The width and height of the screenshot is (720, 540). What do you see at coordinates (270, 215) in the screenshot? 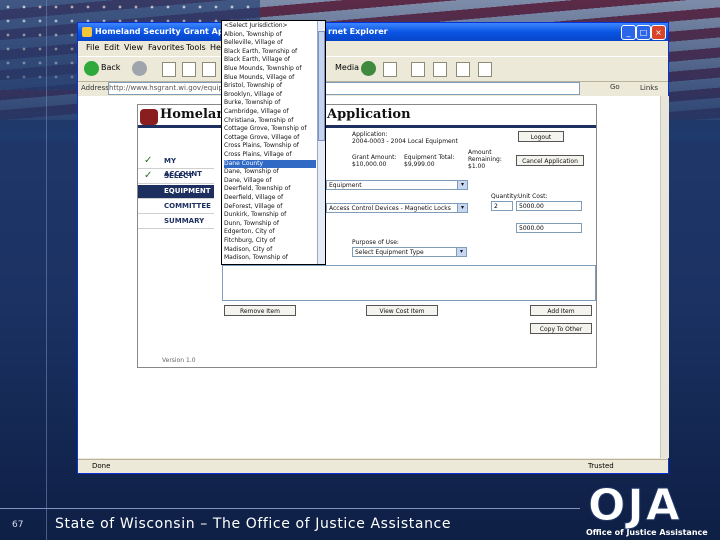
I see `dropdown-option: Dunkirk, Township of` at bounding box center [270, 215].